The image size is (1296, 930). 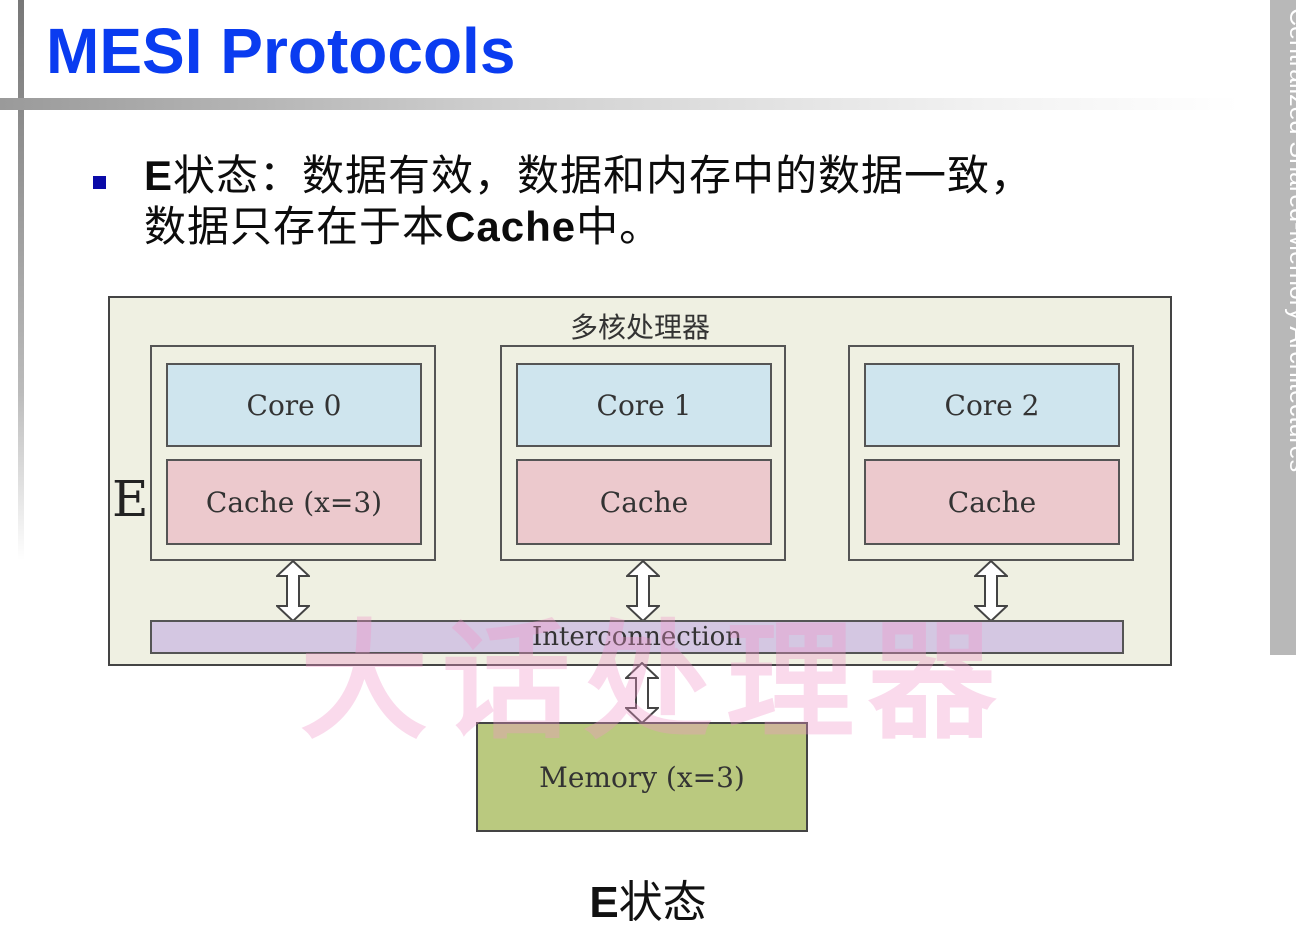 I want to click on cache-box-0: Cache (x=3), so click(x=294, y=502).